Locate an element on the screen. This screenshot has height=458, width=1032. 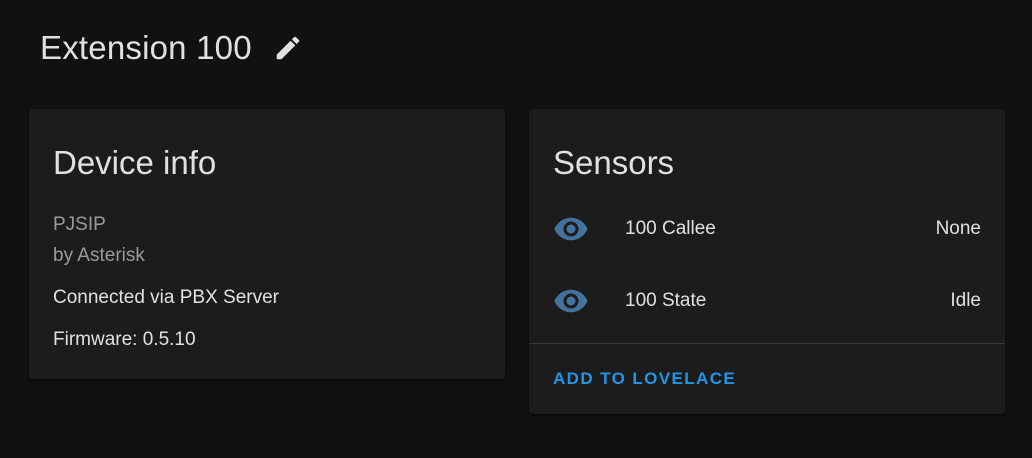
sensor-value: None is located at coordinates (958, 228).